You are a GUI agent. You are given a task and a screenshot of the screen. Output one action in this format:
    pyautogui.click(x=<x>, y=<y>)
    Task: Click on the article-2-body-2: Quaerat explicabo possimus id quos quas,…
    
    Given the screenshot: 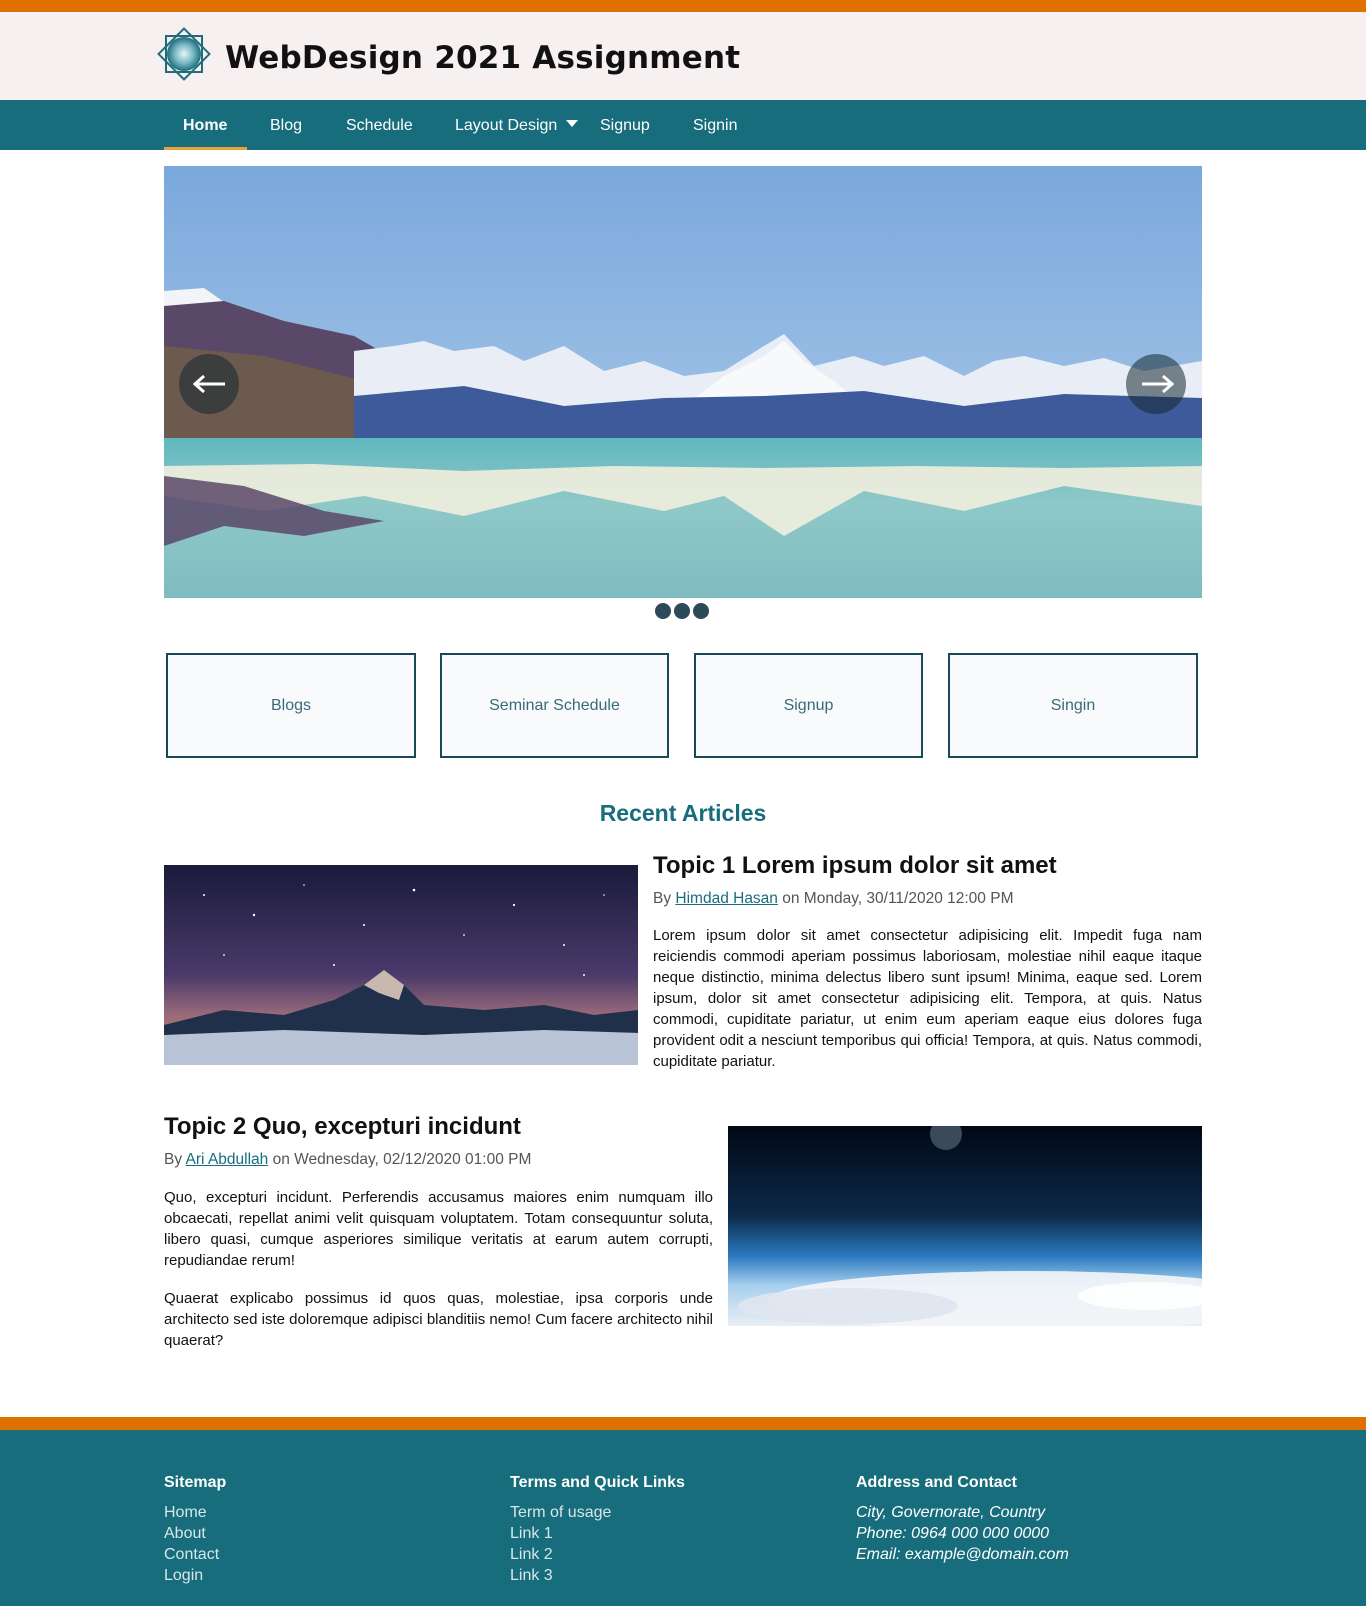 What is the action you would take?
    pyautogui.click(x=438, y=1319)
    